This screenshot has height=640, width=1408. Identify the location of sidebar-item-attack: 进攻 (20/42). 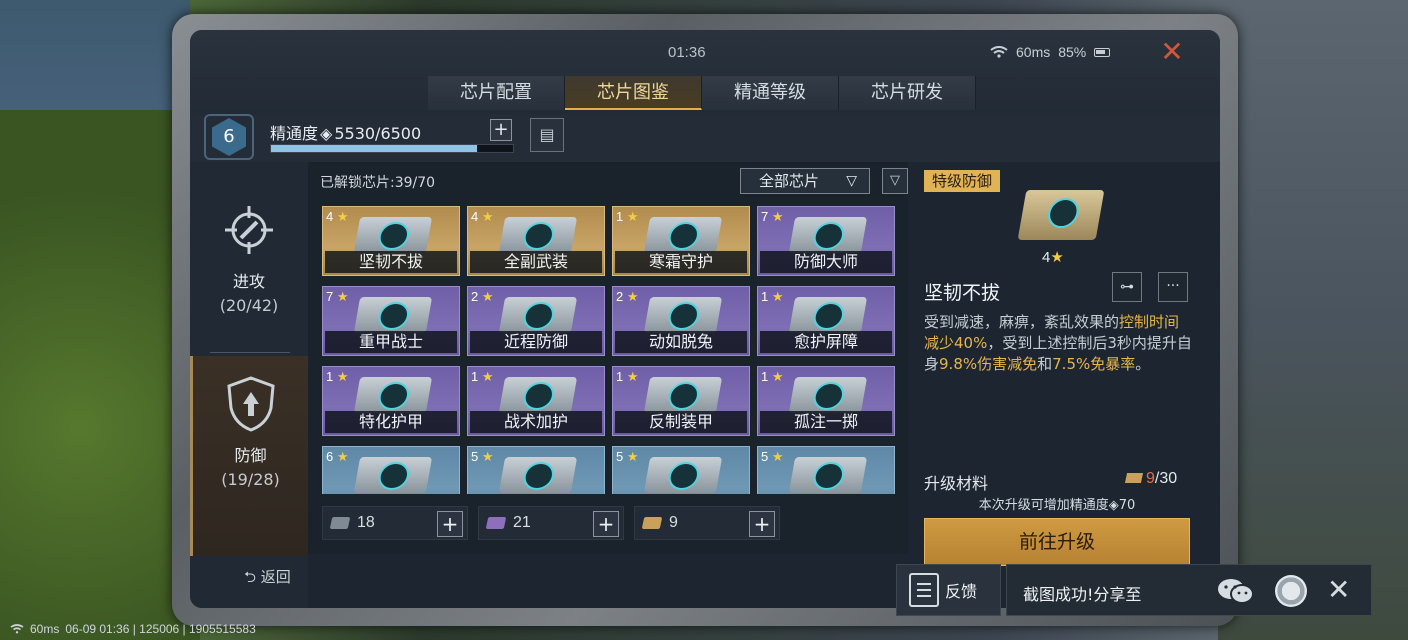
(249, 267).